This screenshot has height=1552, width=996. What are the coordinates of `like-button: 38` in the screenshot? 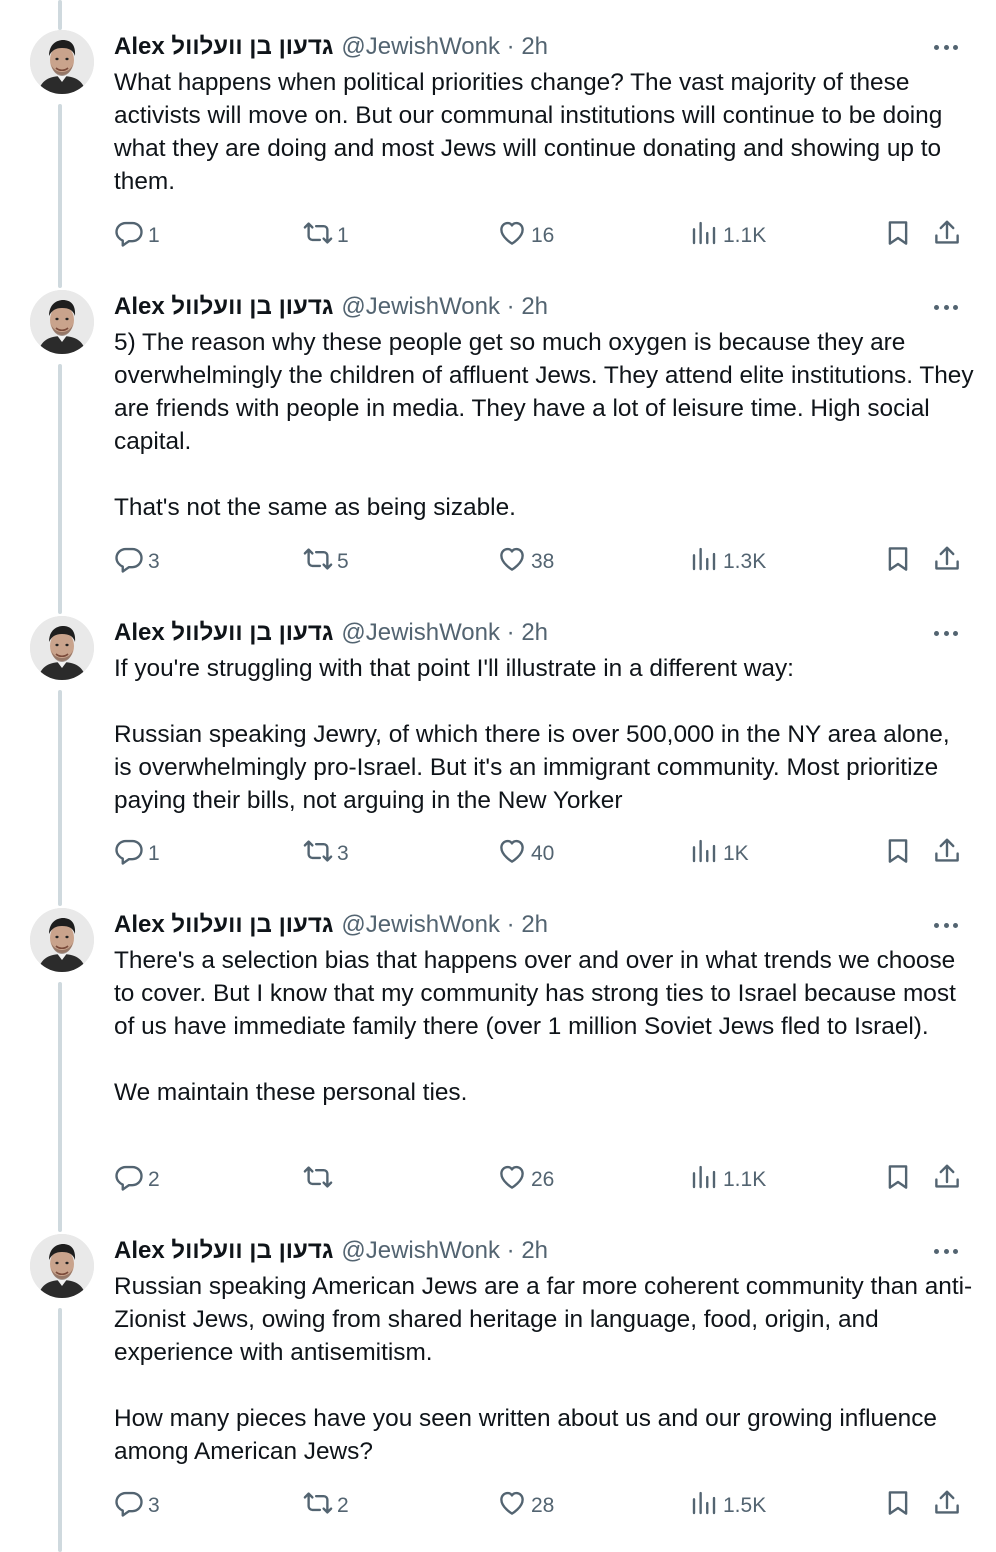 It's located at (525, 562).